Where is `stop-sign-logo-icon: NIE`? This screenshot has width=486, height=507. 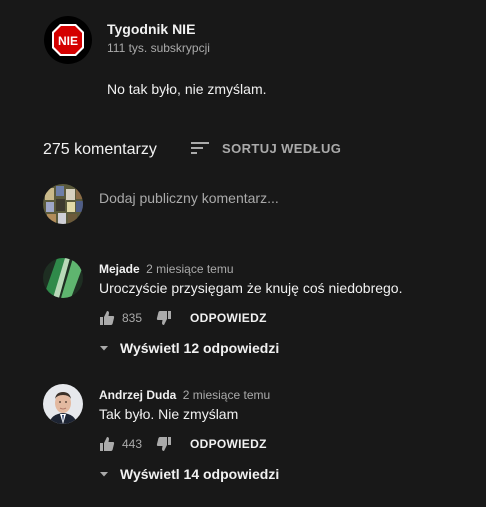
stop-sign-logo-icon: NIE is located at coordinates (68, 40).